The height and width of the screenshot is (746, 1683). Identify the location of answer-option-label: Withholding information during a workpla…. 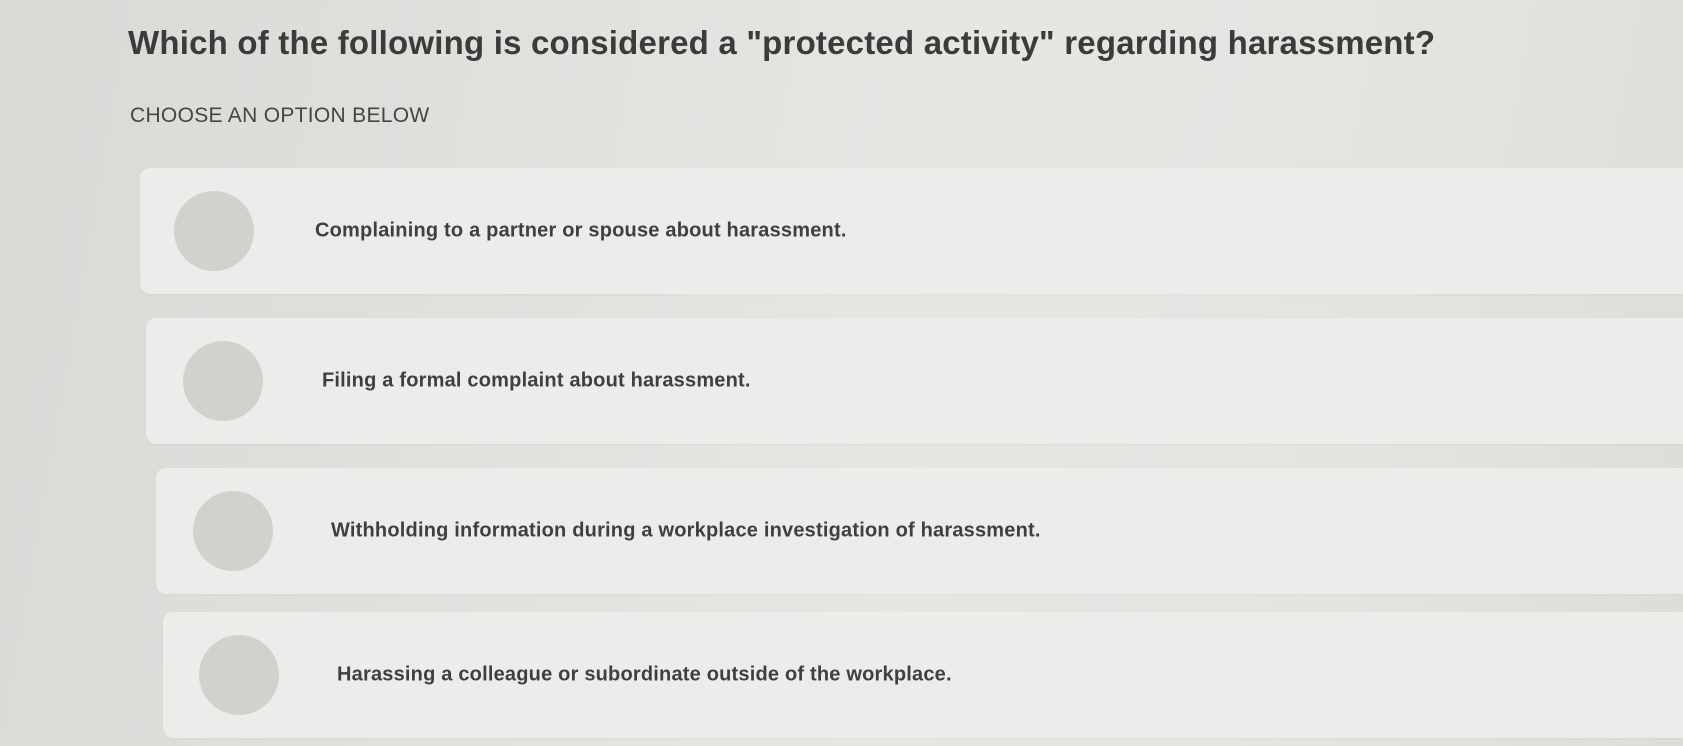
(686, 530).